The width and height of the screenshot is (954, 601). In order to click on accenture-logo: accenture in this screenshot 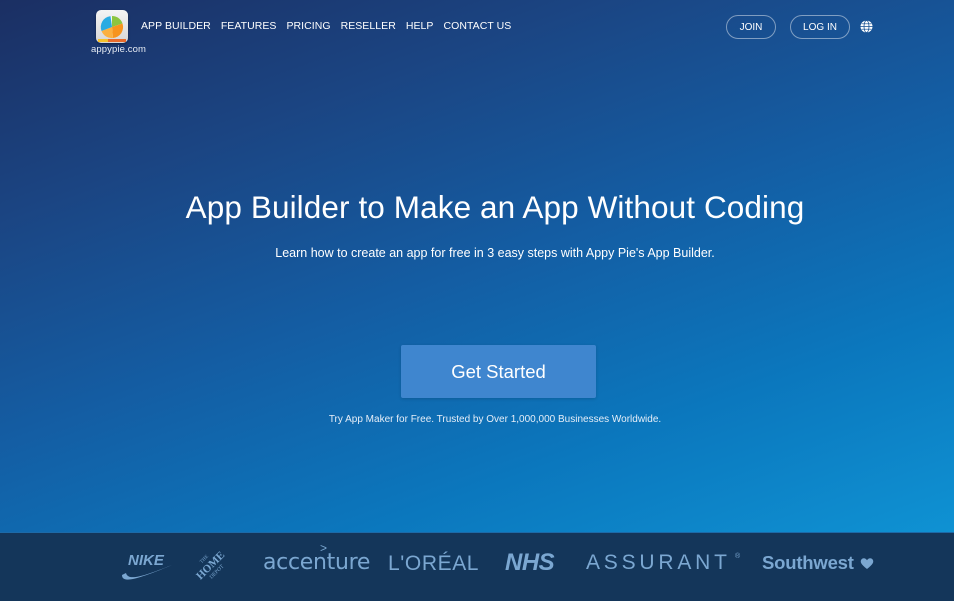, I will do `click(317, 562)`.